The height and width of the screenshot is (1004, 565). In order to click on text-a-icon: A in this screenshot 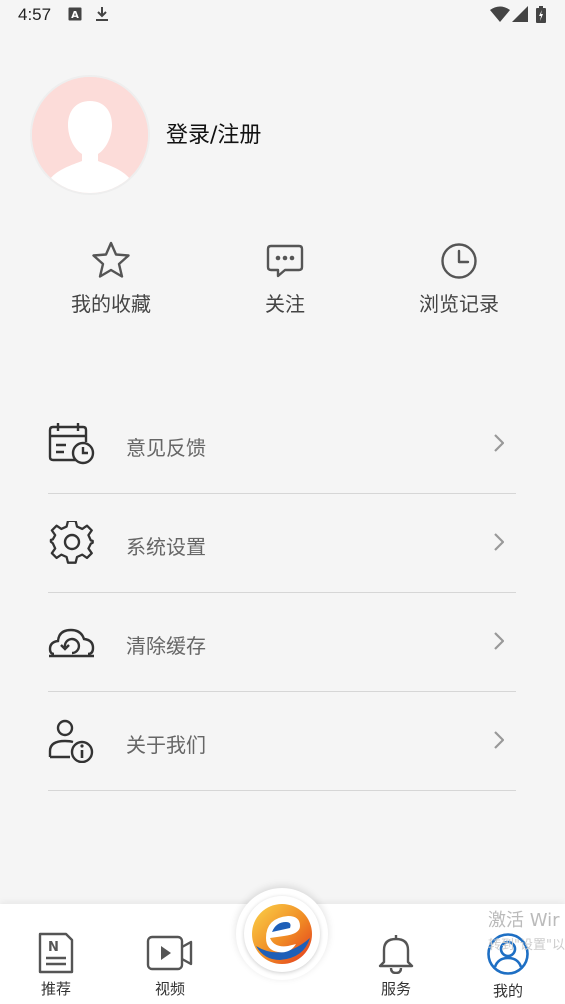, I will do `click(75, 15)`.